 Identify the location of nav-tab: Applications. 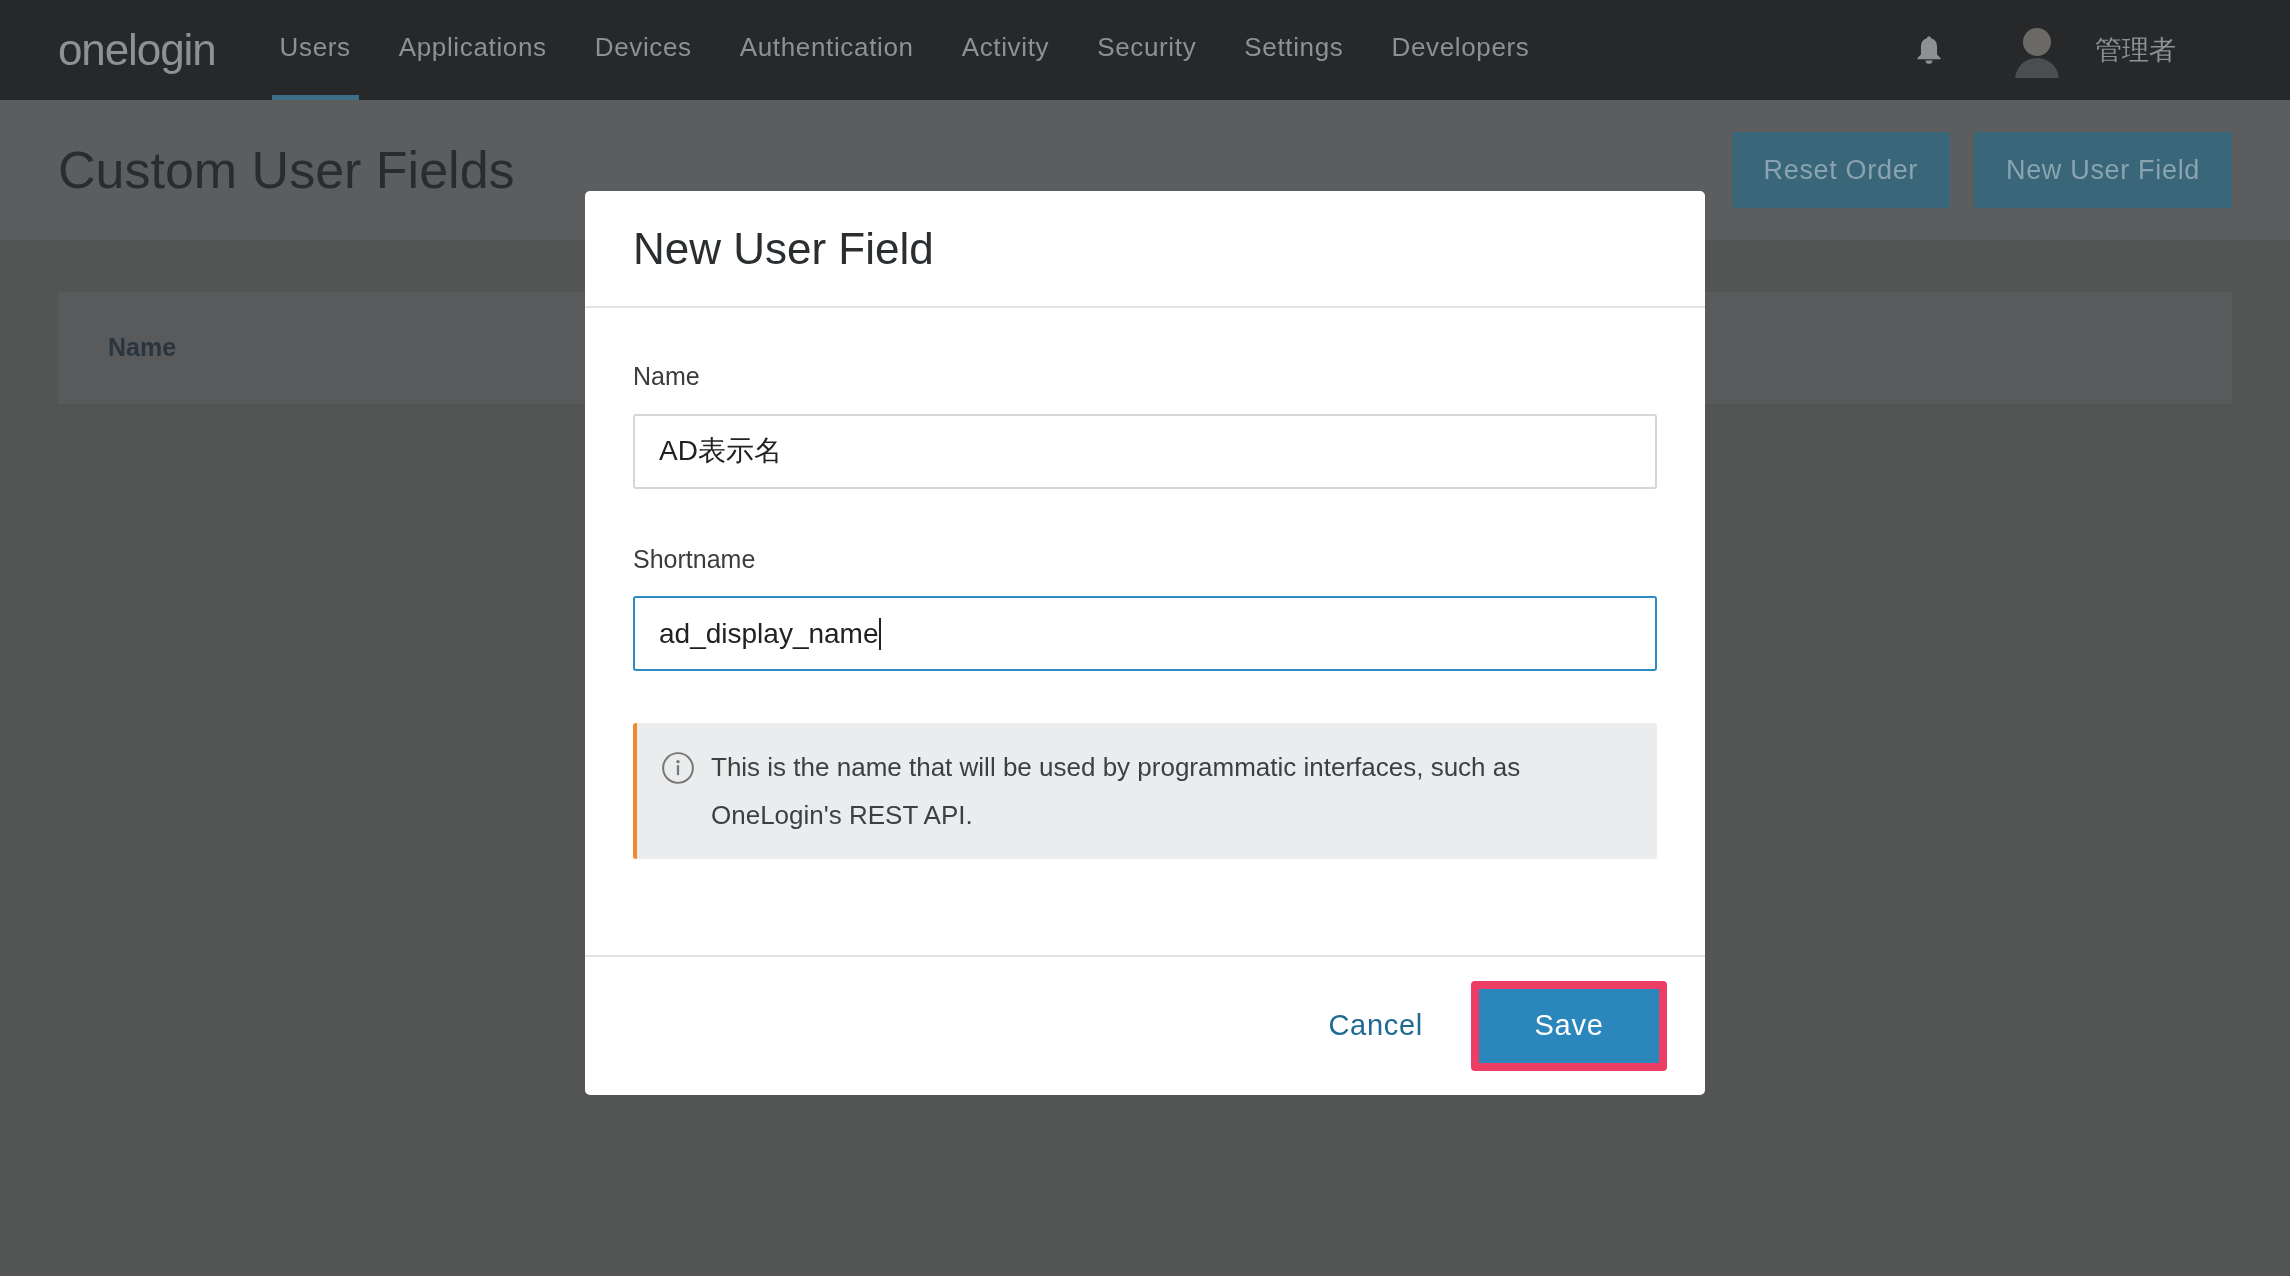
(472, 50).